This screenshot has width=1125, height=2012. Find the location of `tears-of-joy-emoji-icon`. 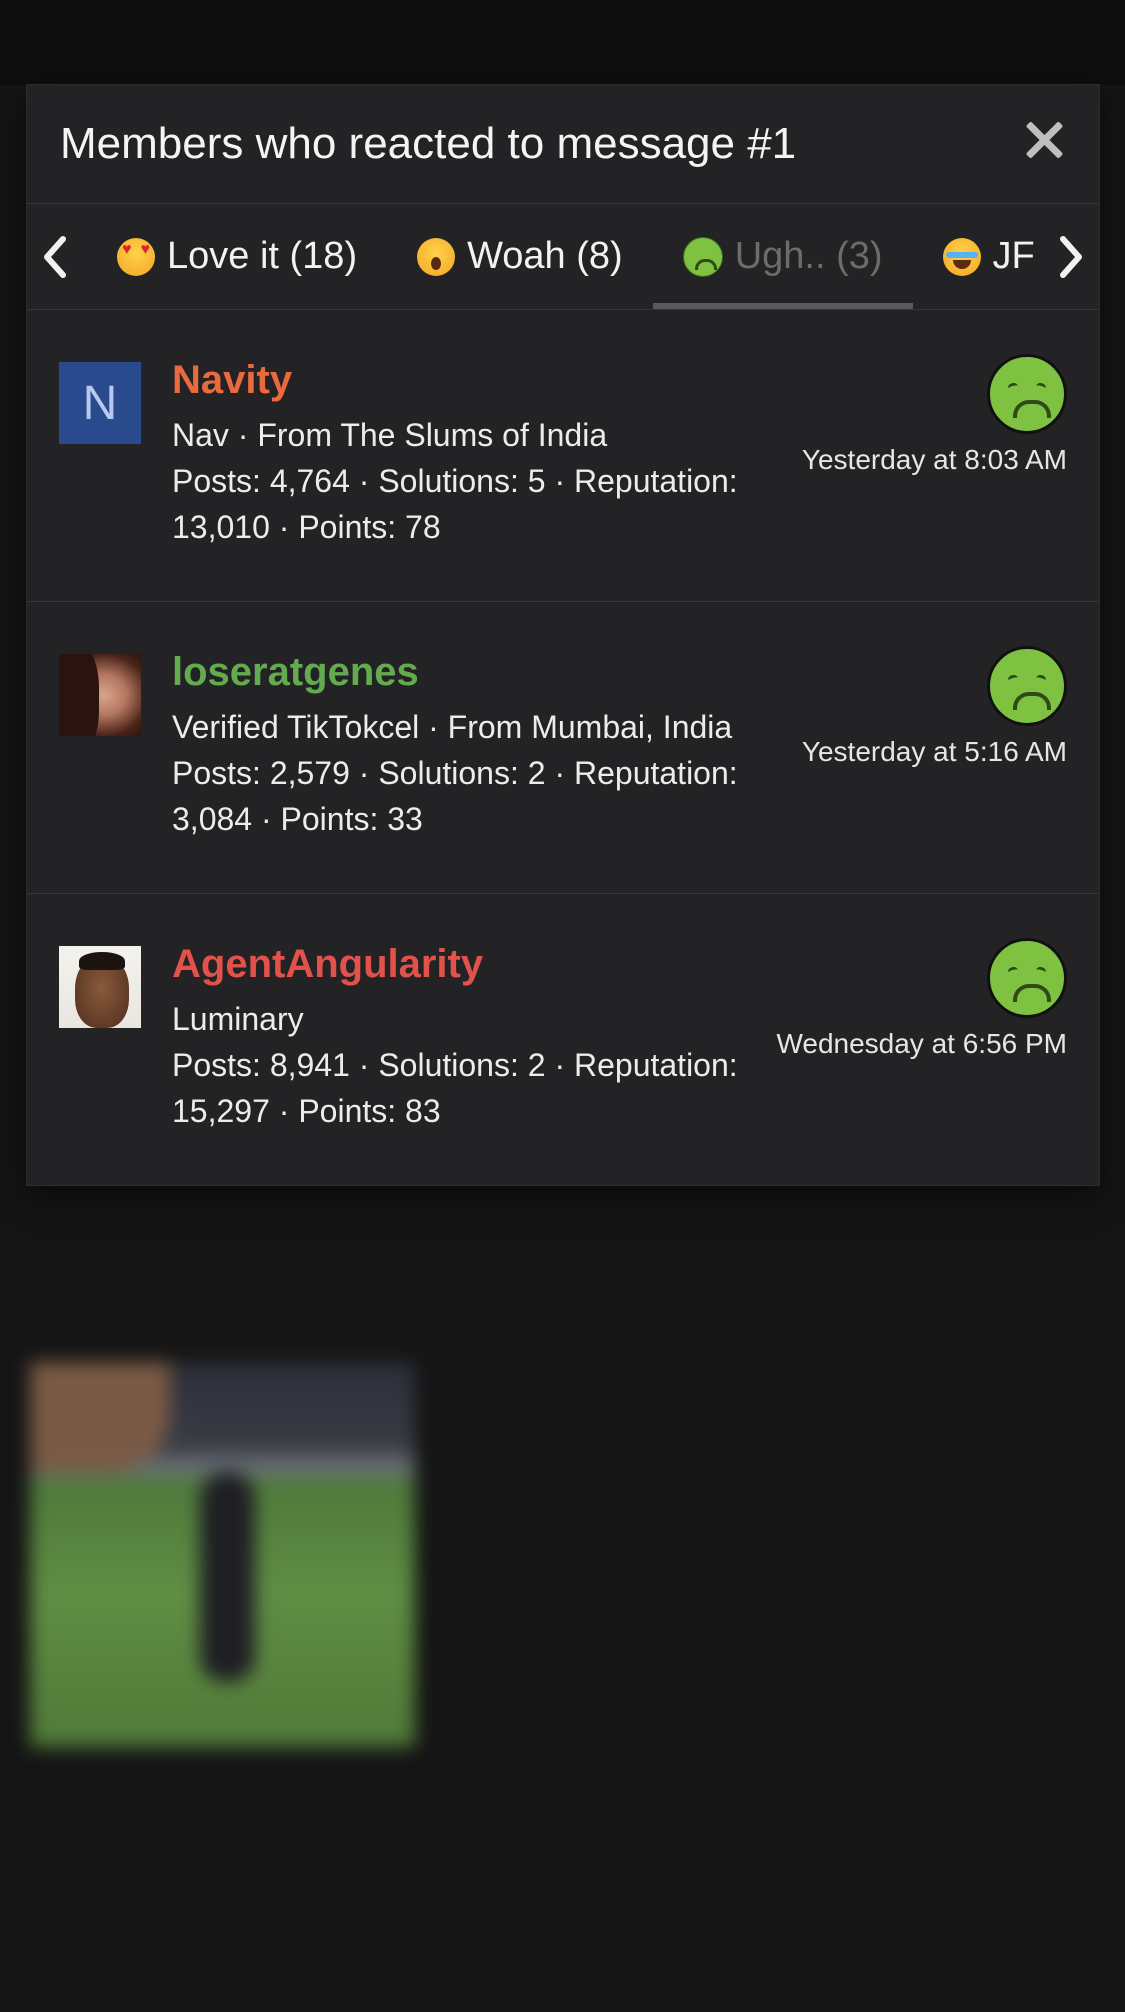

tears-of-joy-emoji-icon is located at coordinates (961, 256).